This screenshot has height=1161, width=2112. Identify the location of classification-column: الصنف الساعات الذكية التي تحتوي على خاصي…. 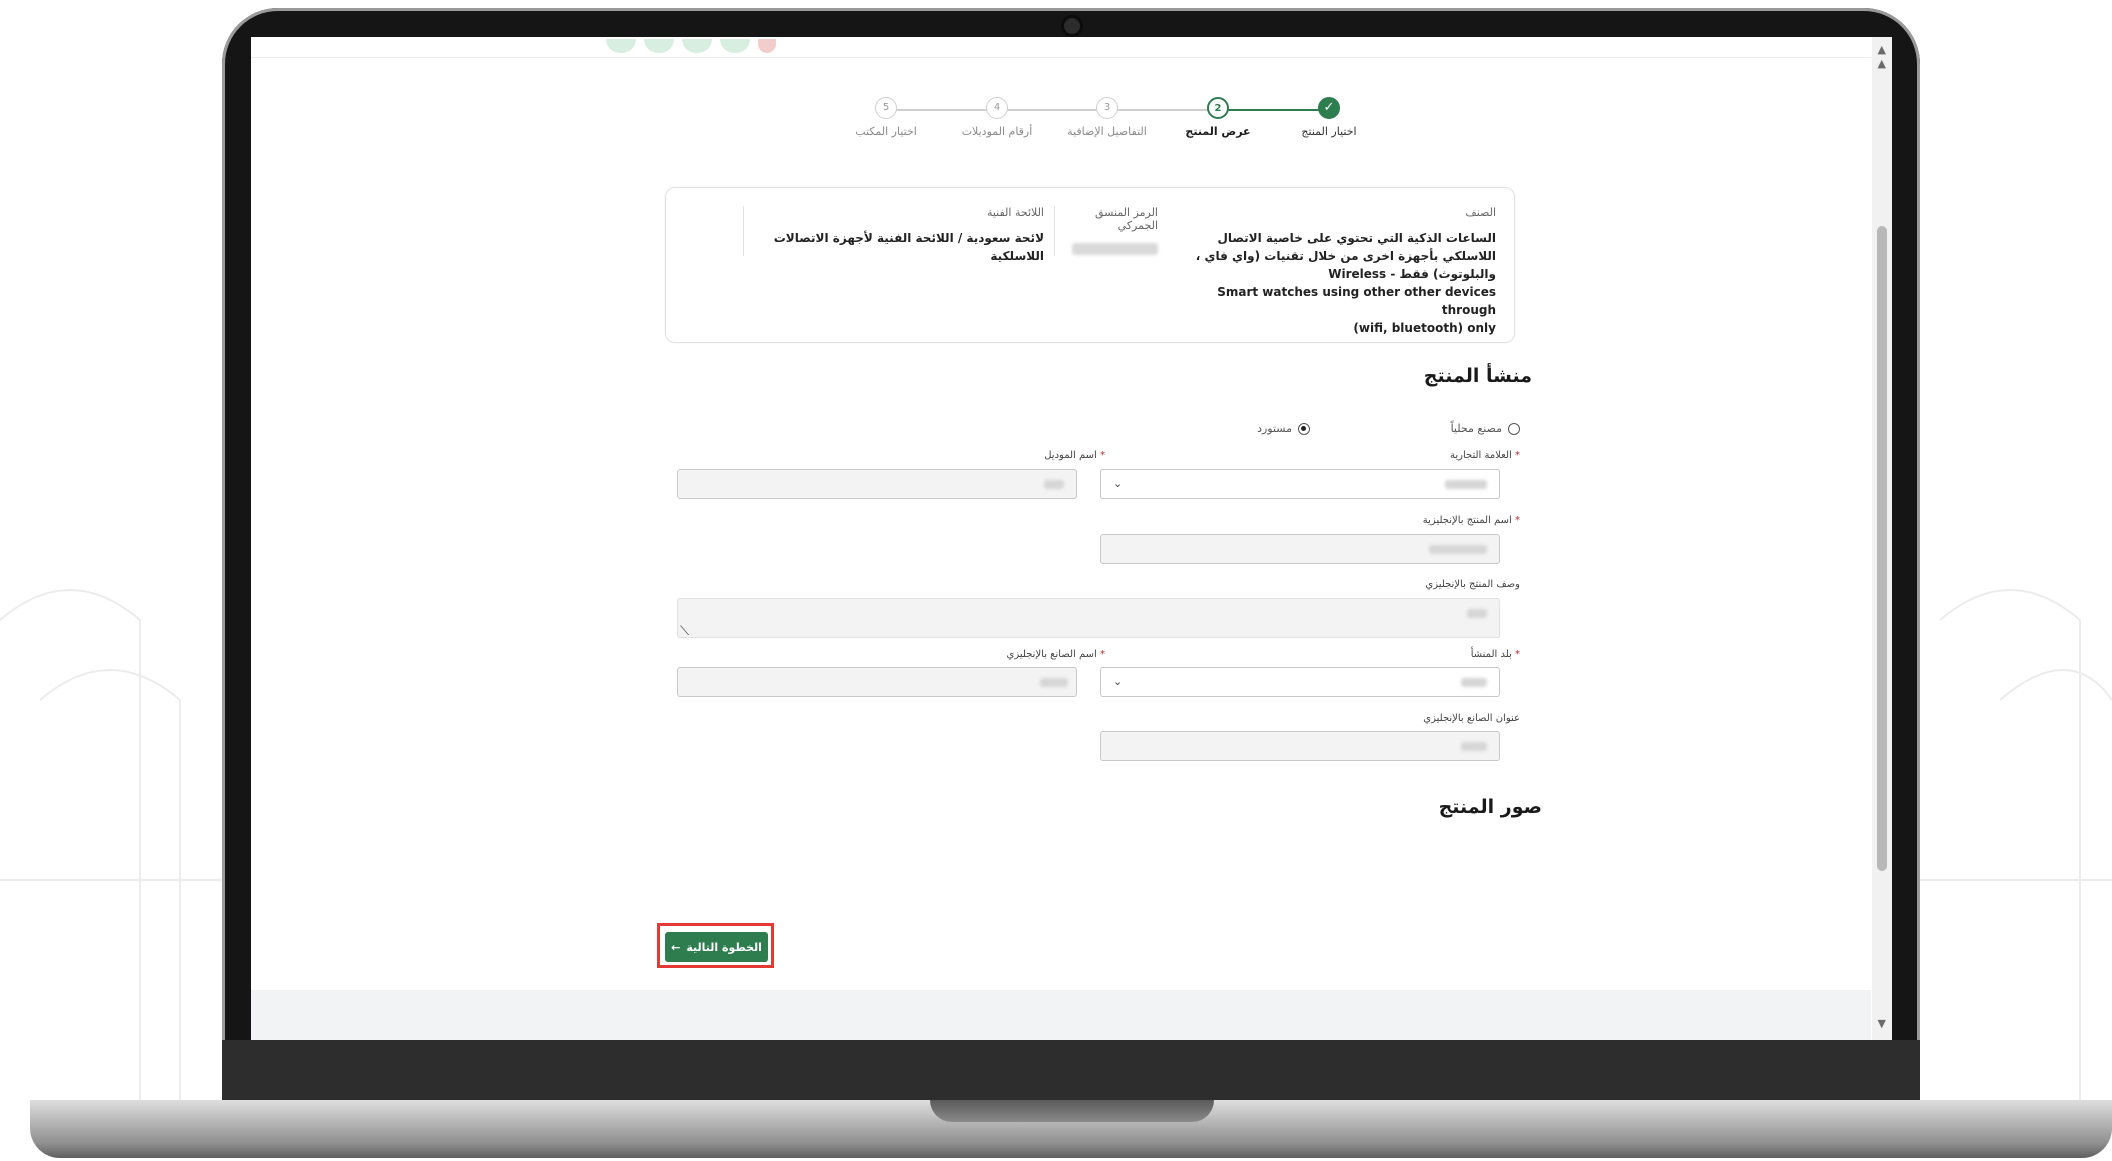
(1336, 271).